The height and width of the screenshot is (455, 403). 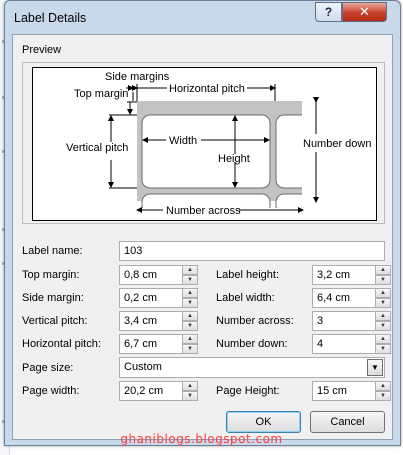 I want to click on chevron-down-icon: ▼, so click(x=375, y=367).